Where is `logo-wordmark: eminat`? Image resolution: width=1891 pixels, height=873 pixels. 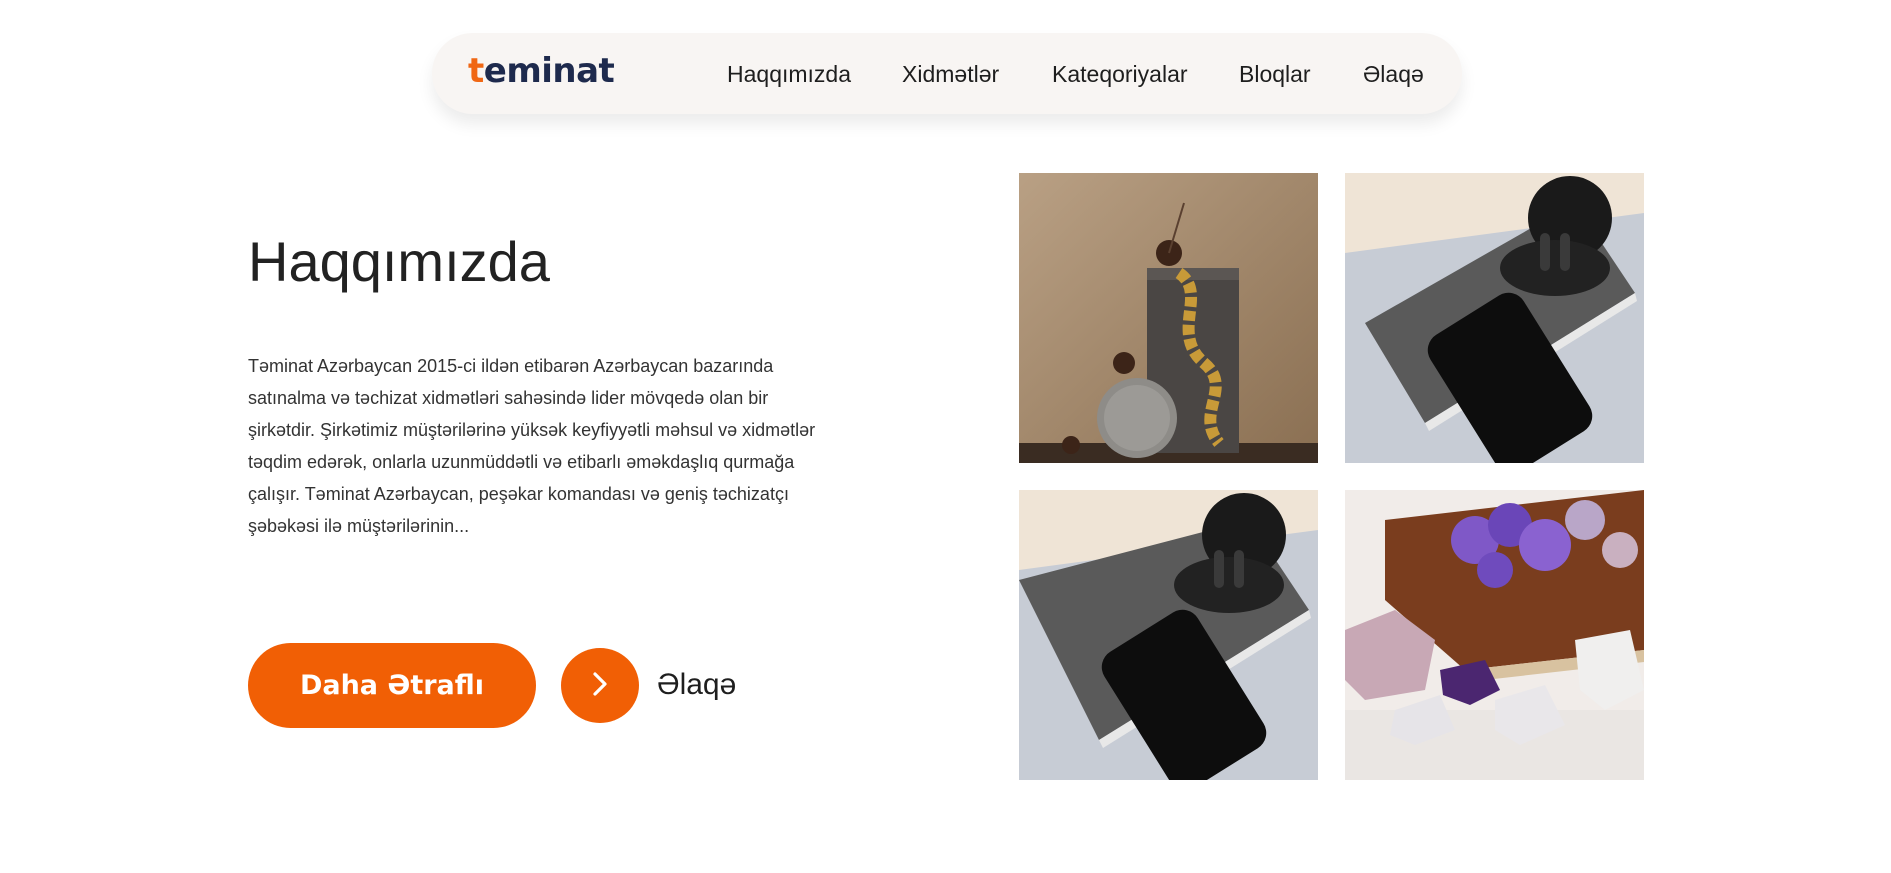
logo-wordmark: eminat is located at coordinates (549, 71).